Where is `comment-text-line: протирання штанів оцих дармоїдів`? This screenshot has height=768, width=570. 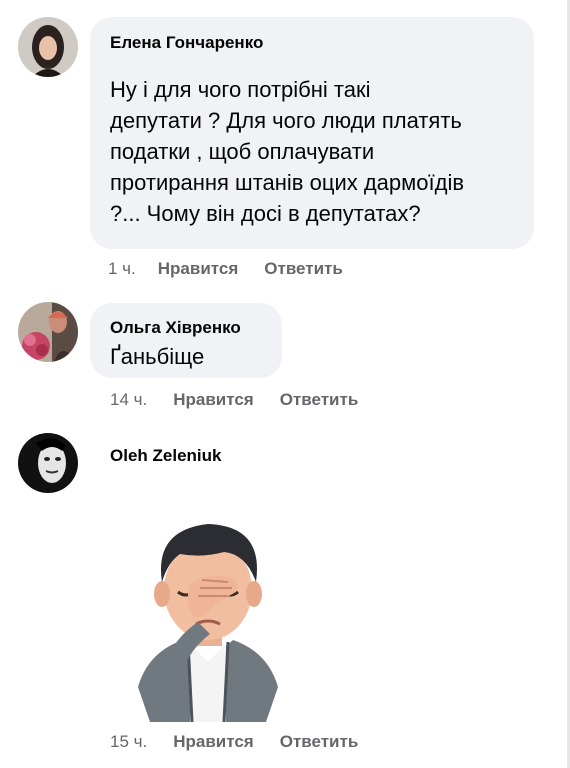
comment-text-line: протирання штанів оцих дармоїдів is located at coordinates (287, 182).